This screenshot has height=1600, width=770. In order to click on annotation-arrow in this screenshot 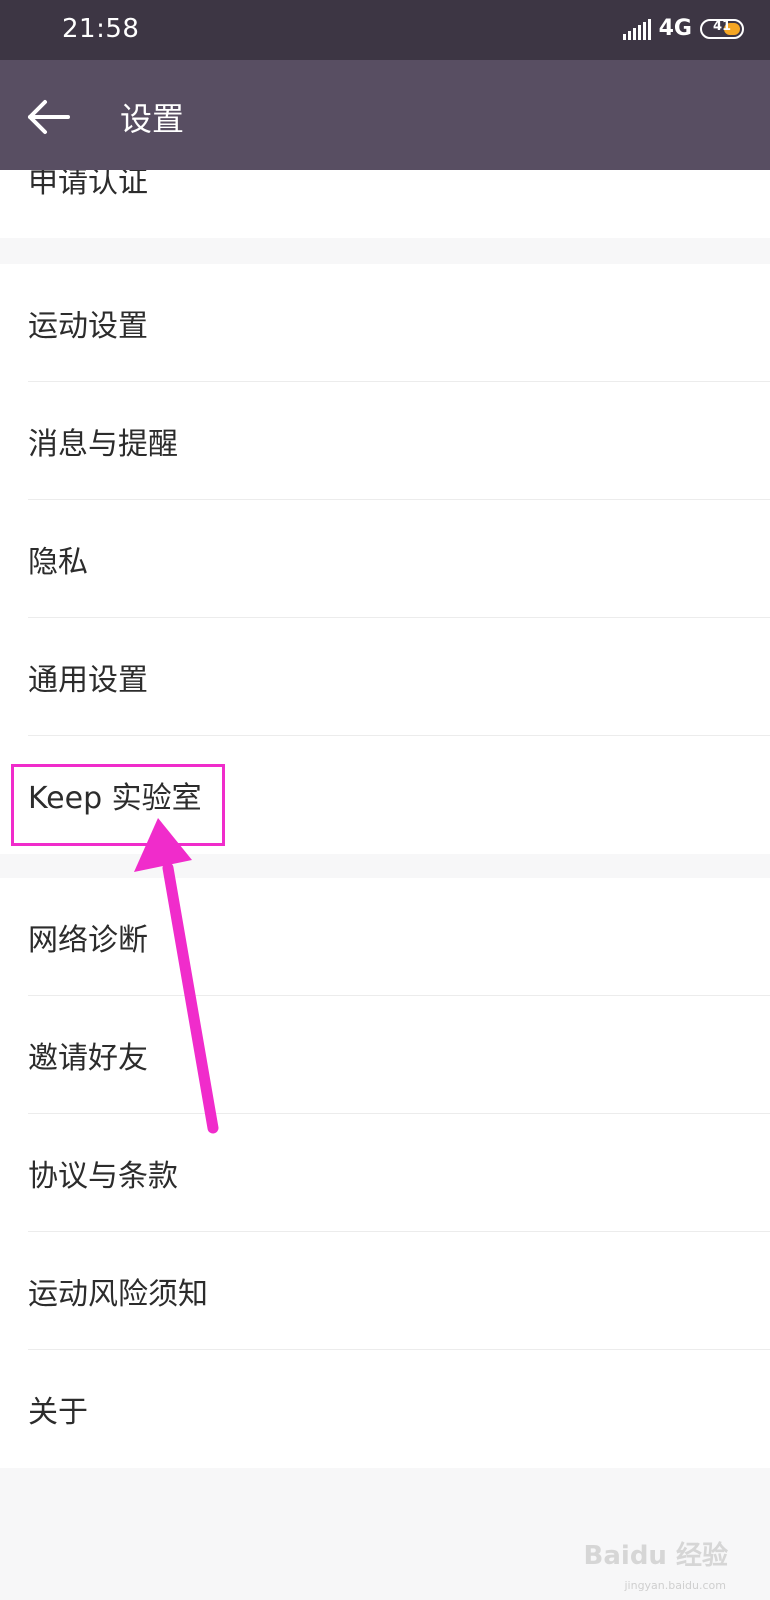, I will do `click(176, 976)`.